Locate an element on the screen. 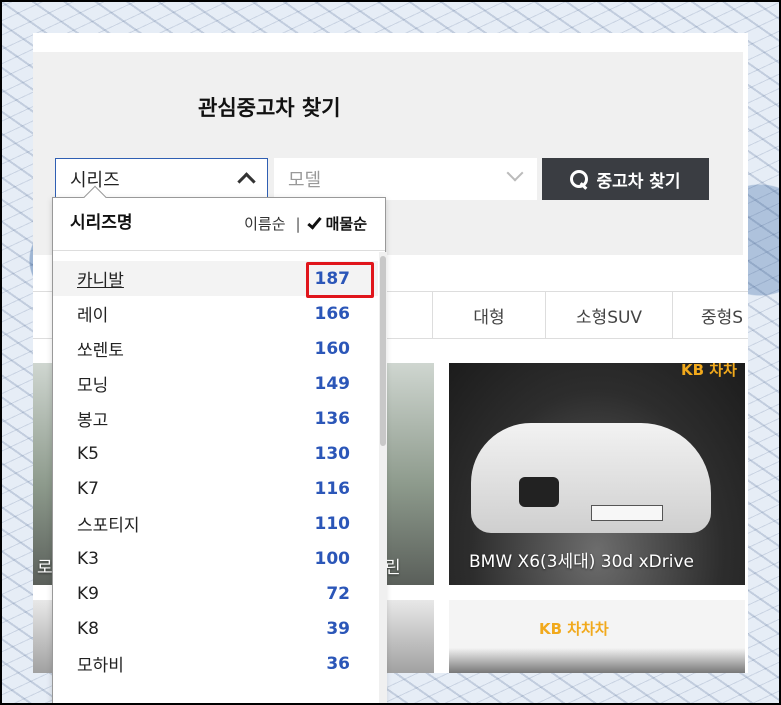 Image resolution: width=781 pixels, height=705 pixels. series-name: 쏘렌토 is located at coordinates (100, 351).